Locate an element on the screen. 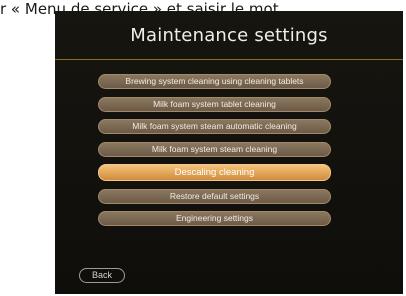 This screenshot has width=406, height=296. back-button: Back is located at coordinates (102, 275).